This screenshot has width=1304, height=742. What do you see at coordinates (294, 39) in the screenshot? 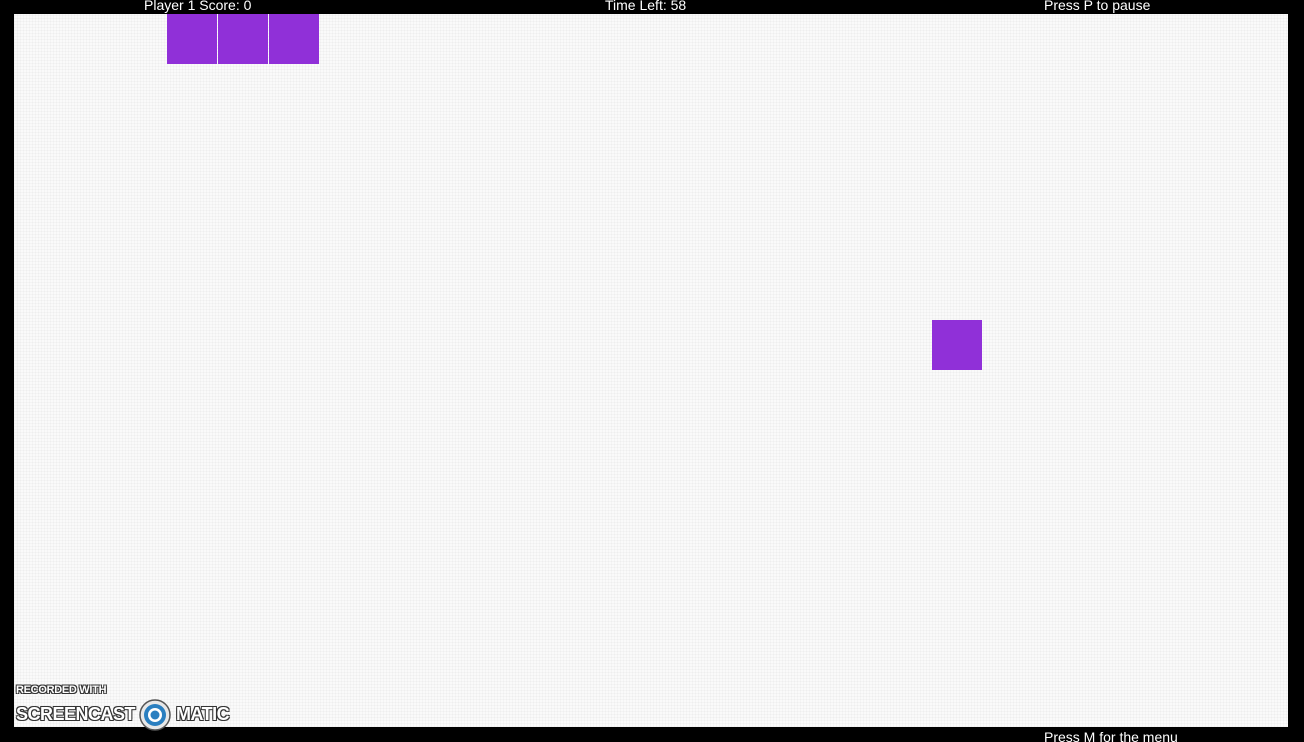
I see `snake-head` at bounding box center [294, 39].